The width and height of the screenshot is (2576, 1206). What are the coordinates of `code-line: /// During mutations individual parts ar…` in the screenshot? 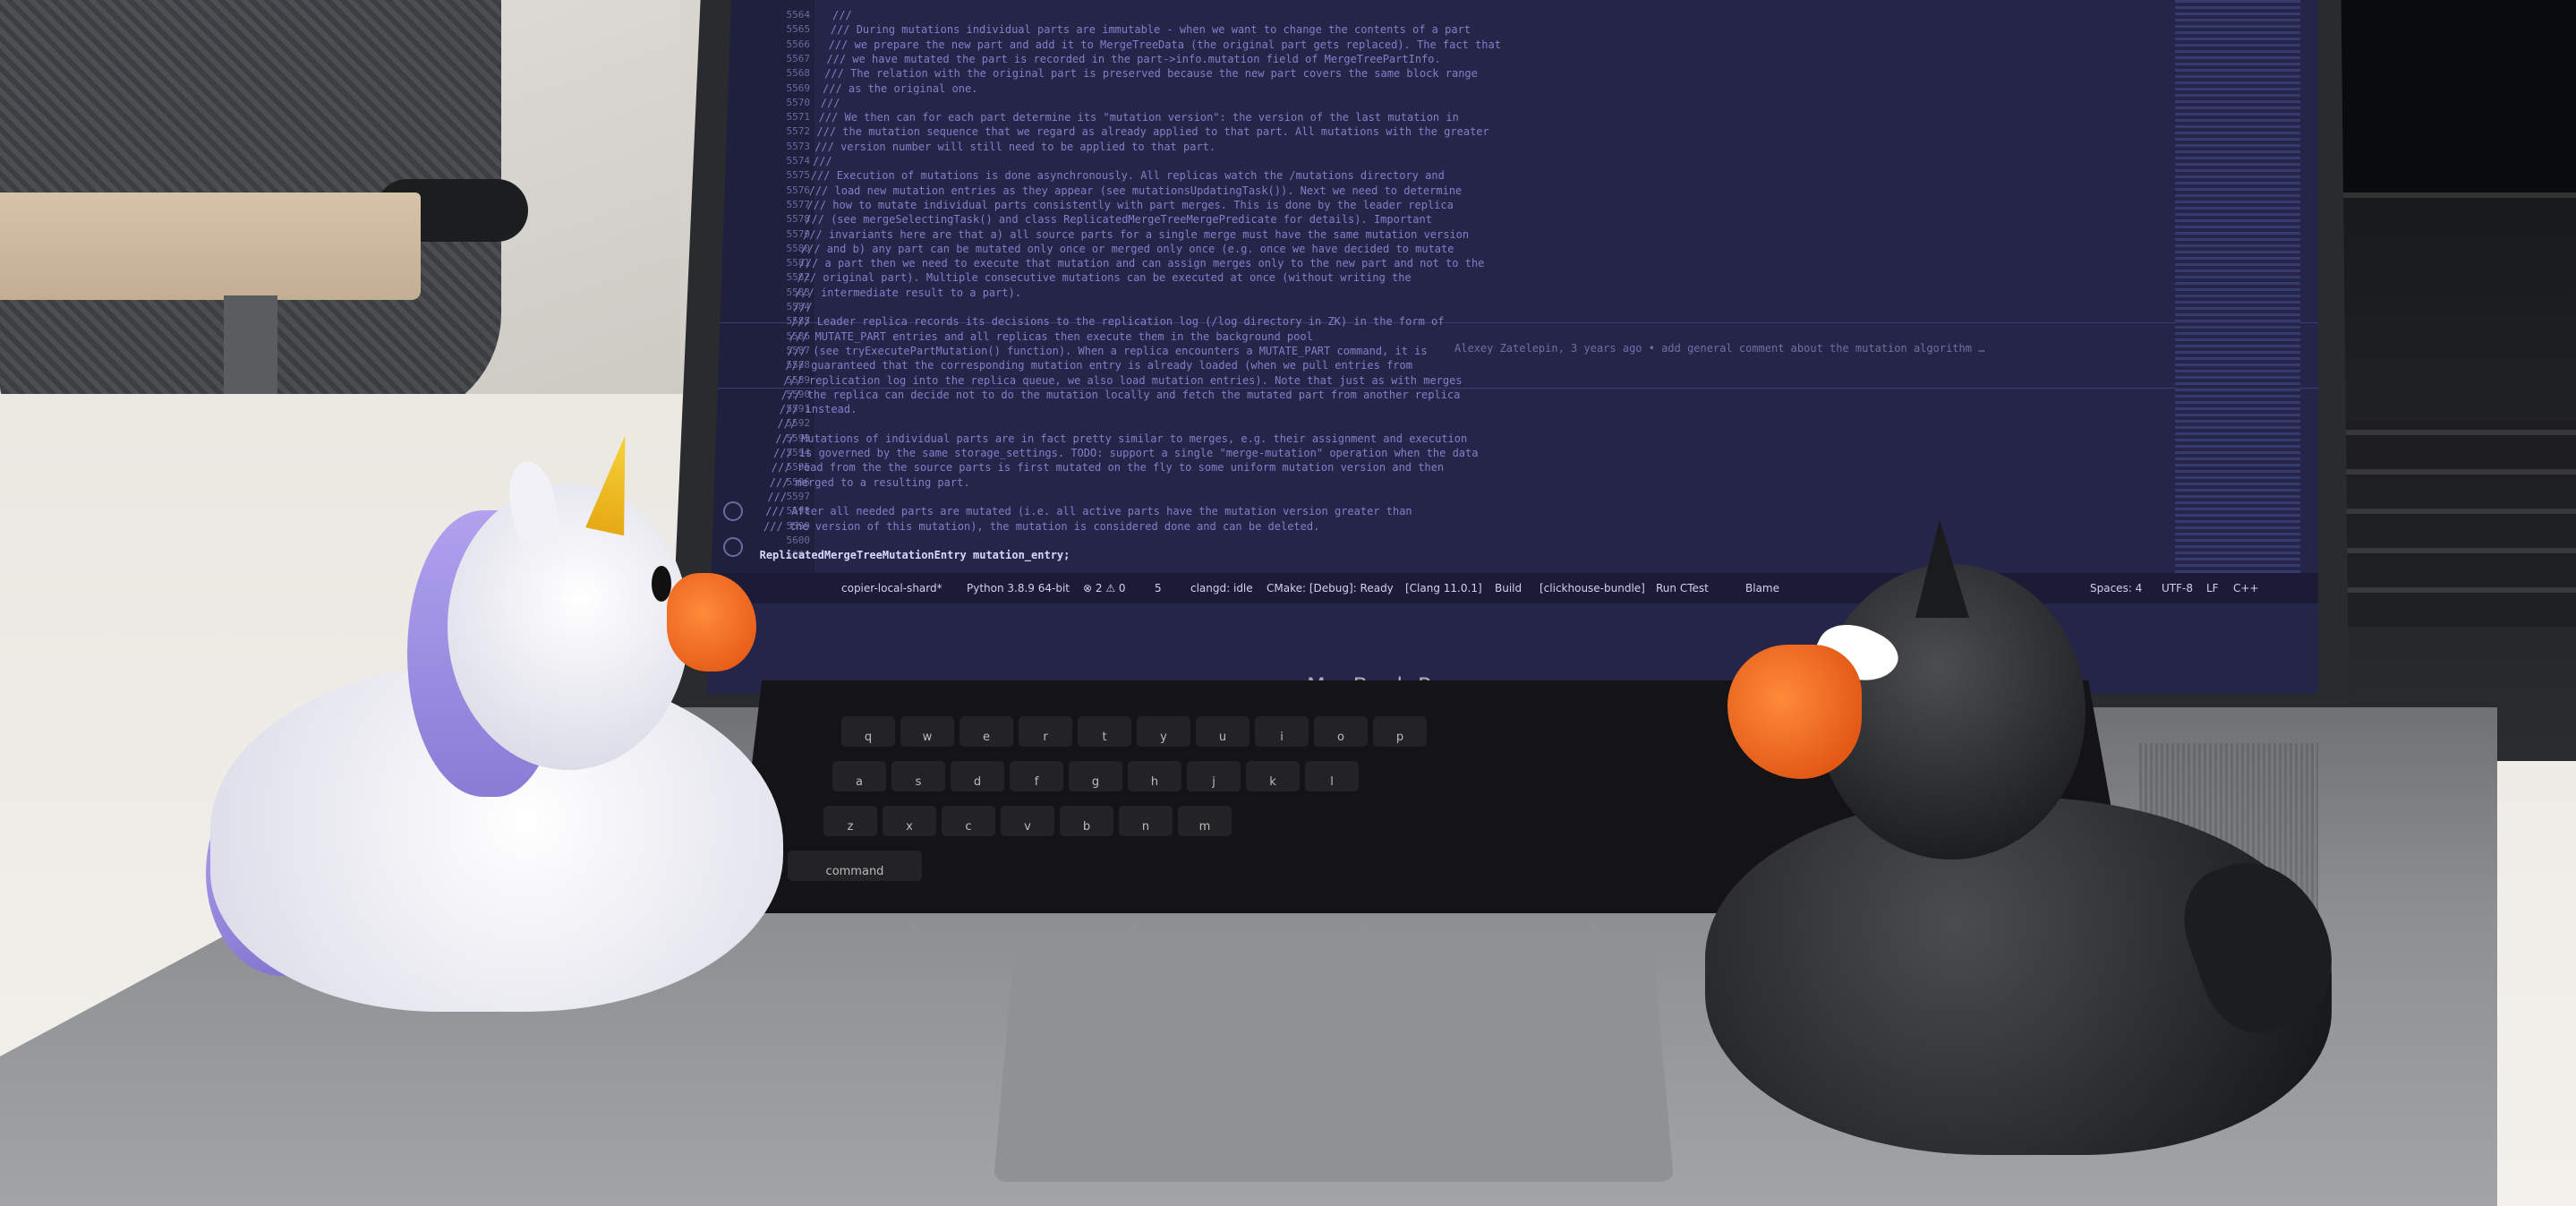 It's located at (1151, 30).